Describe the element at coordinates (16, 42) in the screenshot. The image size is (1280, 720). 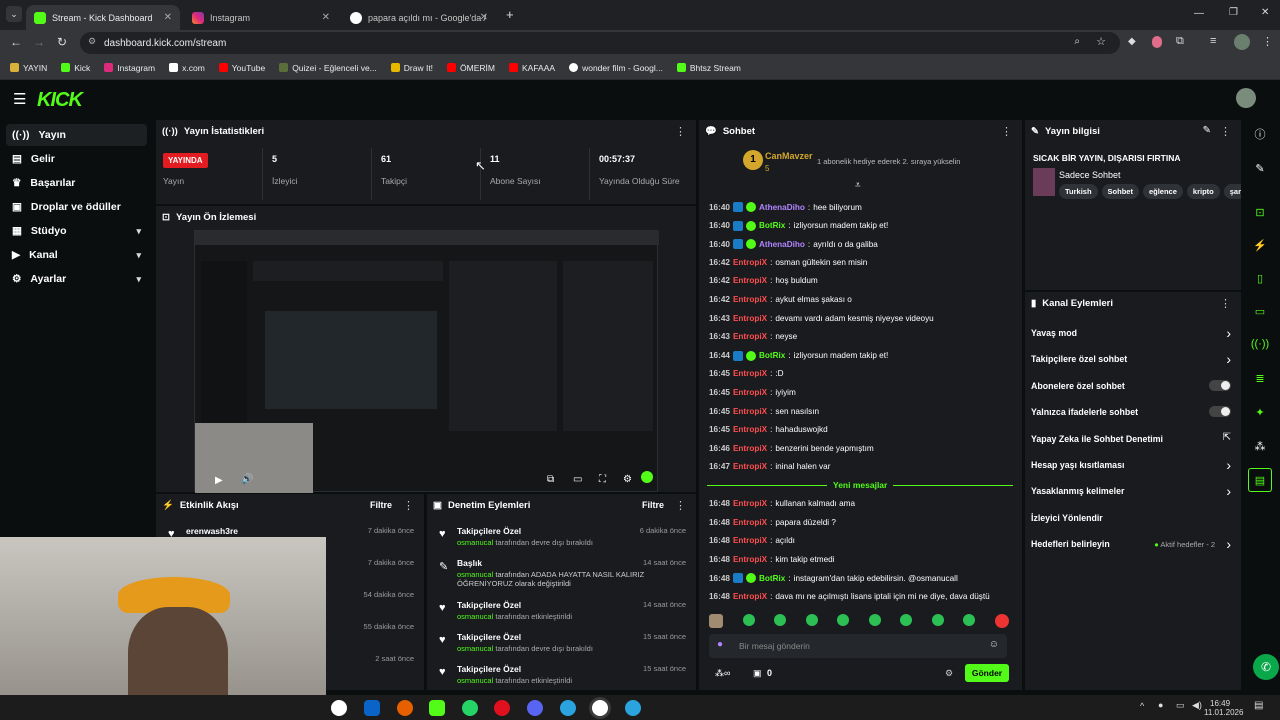
I see `back-icon: ←` at that location.